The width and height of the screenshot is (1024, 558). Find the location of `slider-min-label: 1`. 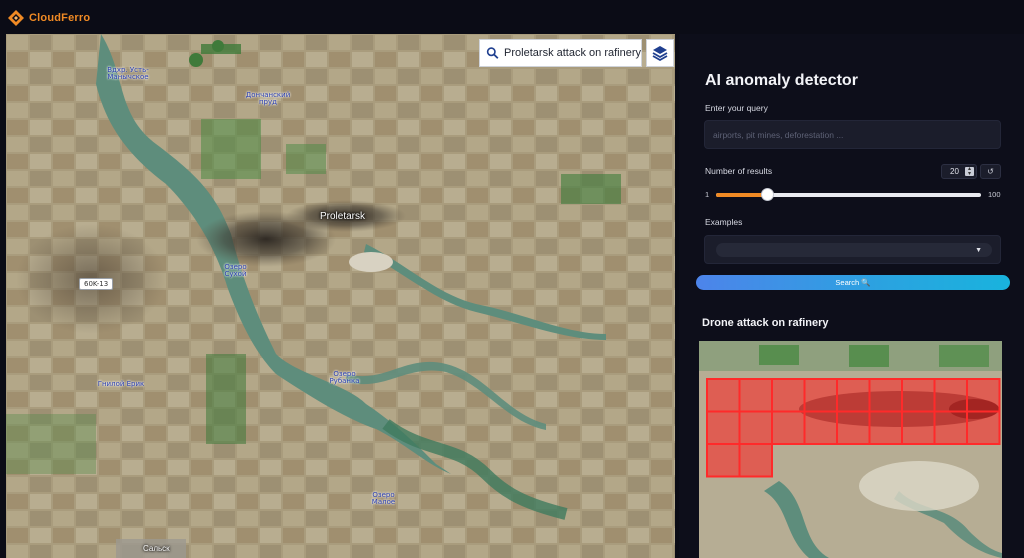

slider-min-label: 1 is located at coordinates (707, 194).